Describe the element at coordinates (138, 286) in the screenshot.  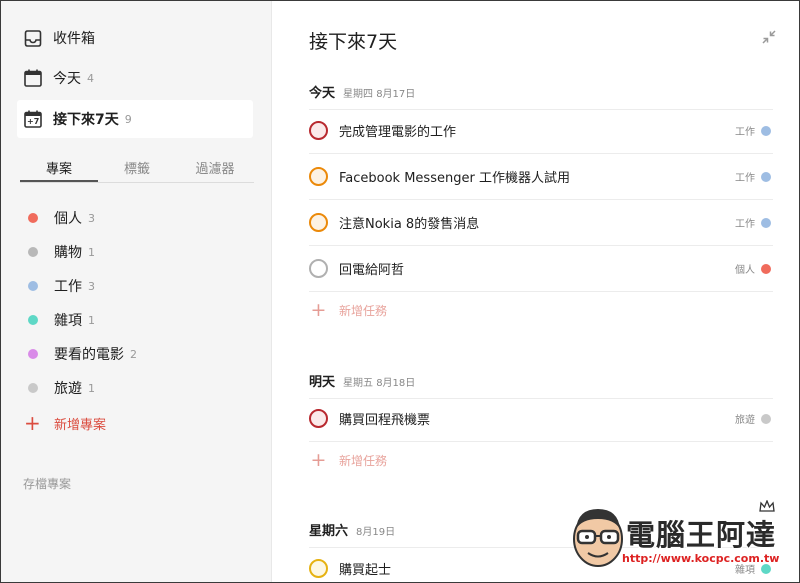
I see `project-item-work: 工作 3` at that location.